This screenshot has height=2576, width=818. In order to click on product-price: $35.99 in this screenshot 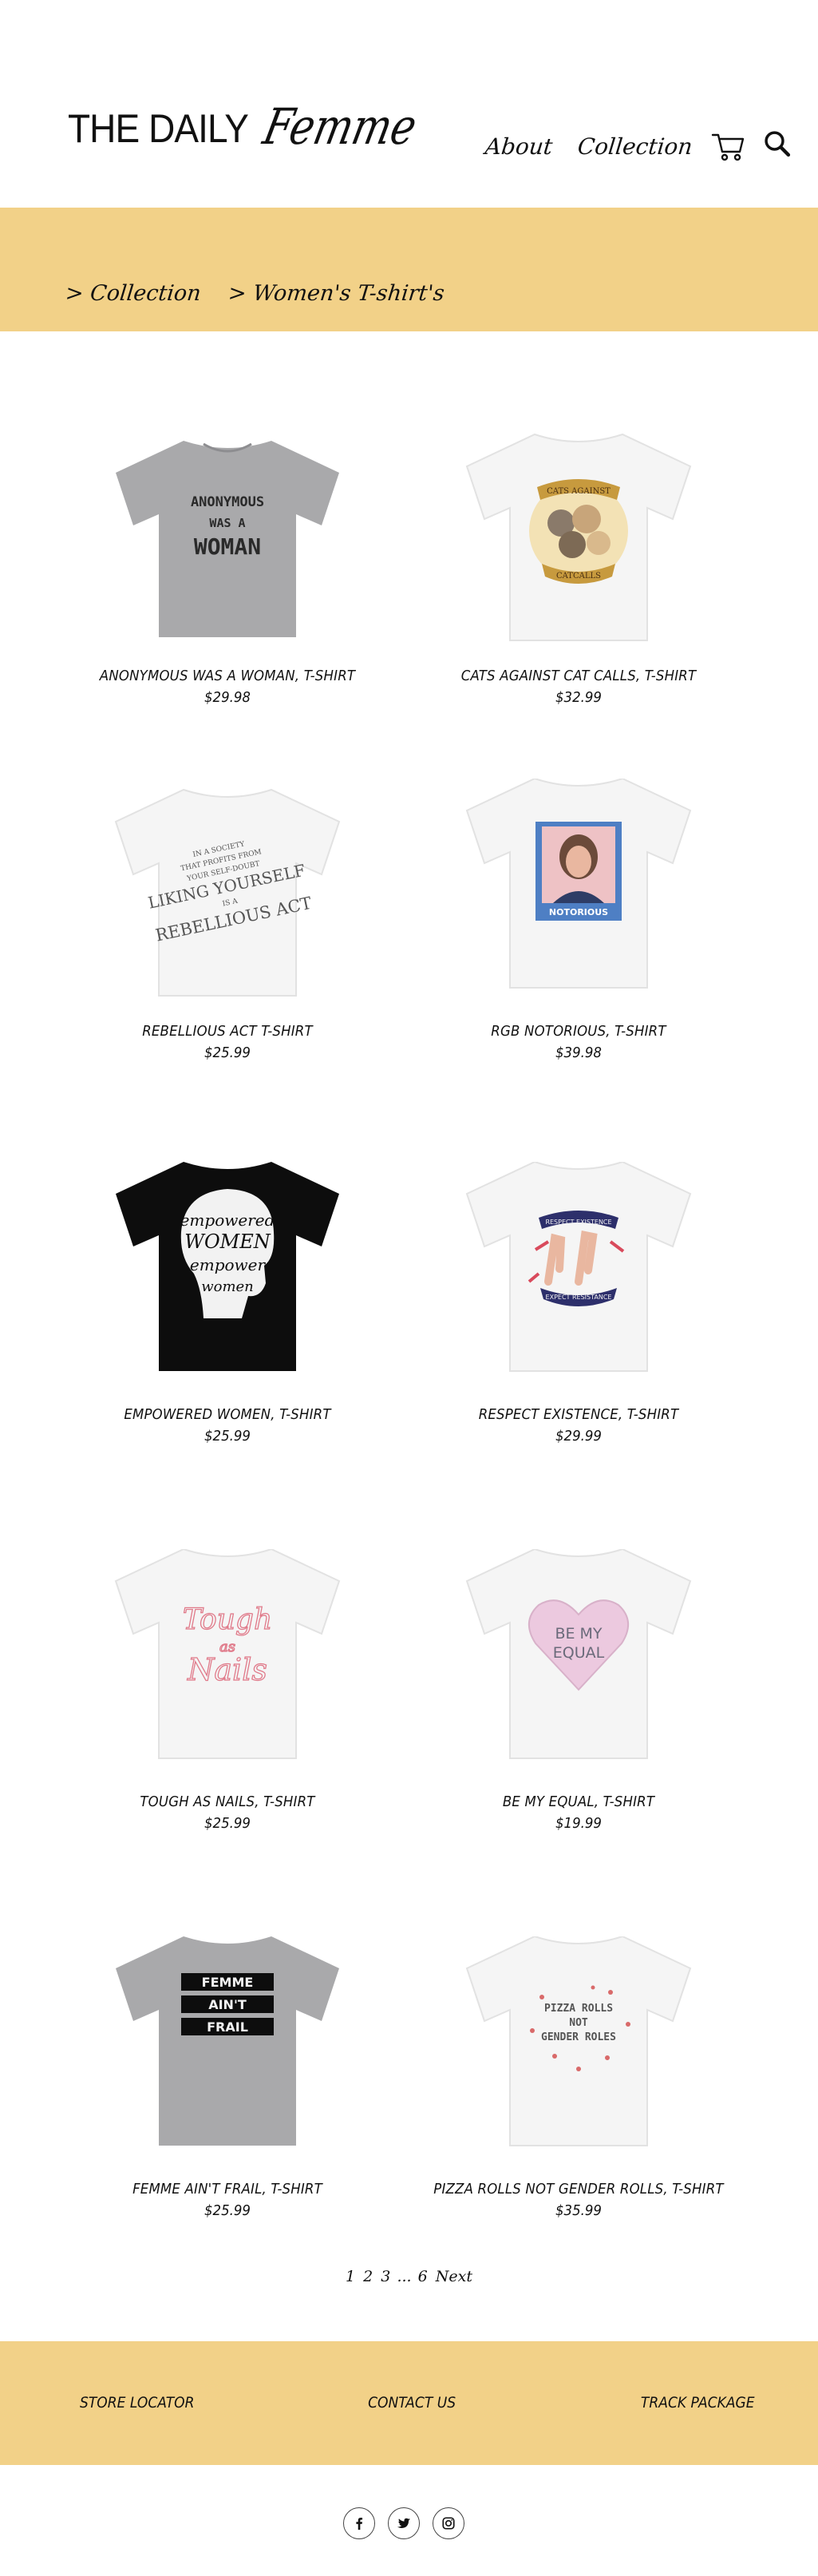, I will do `click(578, 2210)`.